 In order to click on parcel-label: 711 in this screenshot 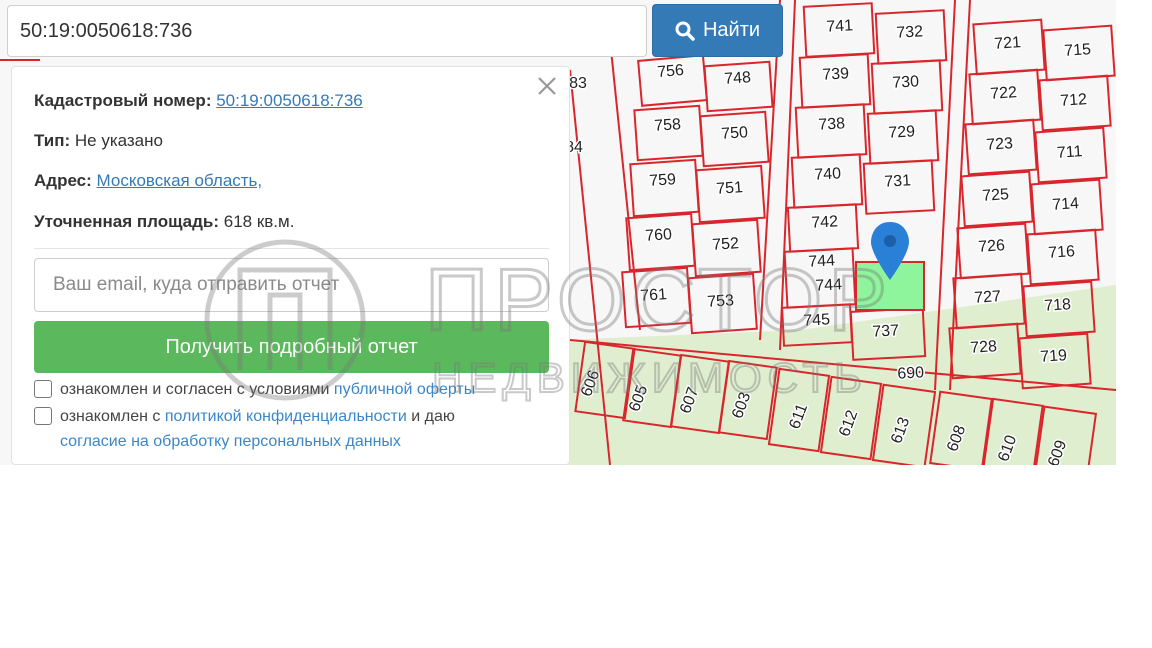, I will do `click(1069, 152)`.